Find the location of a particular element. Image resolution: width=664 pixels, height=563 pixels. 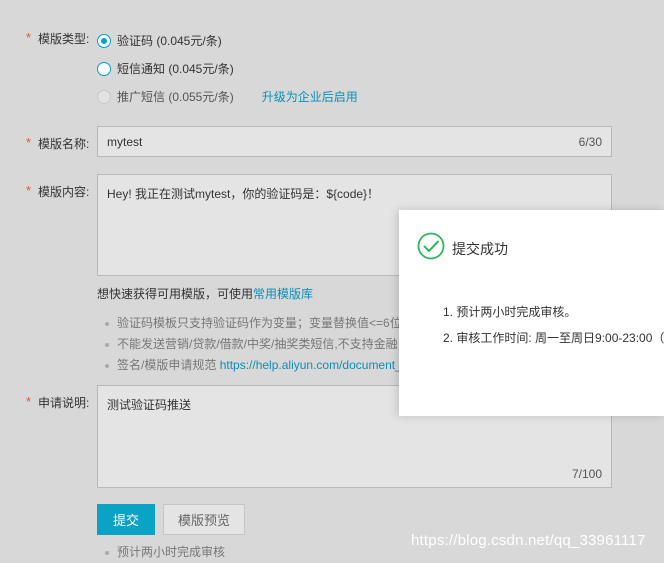

list-item: 预计两小时完成审核 is located at coordinates (163, 552).